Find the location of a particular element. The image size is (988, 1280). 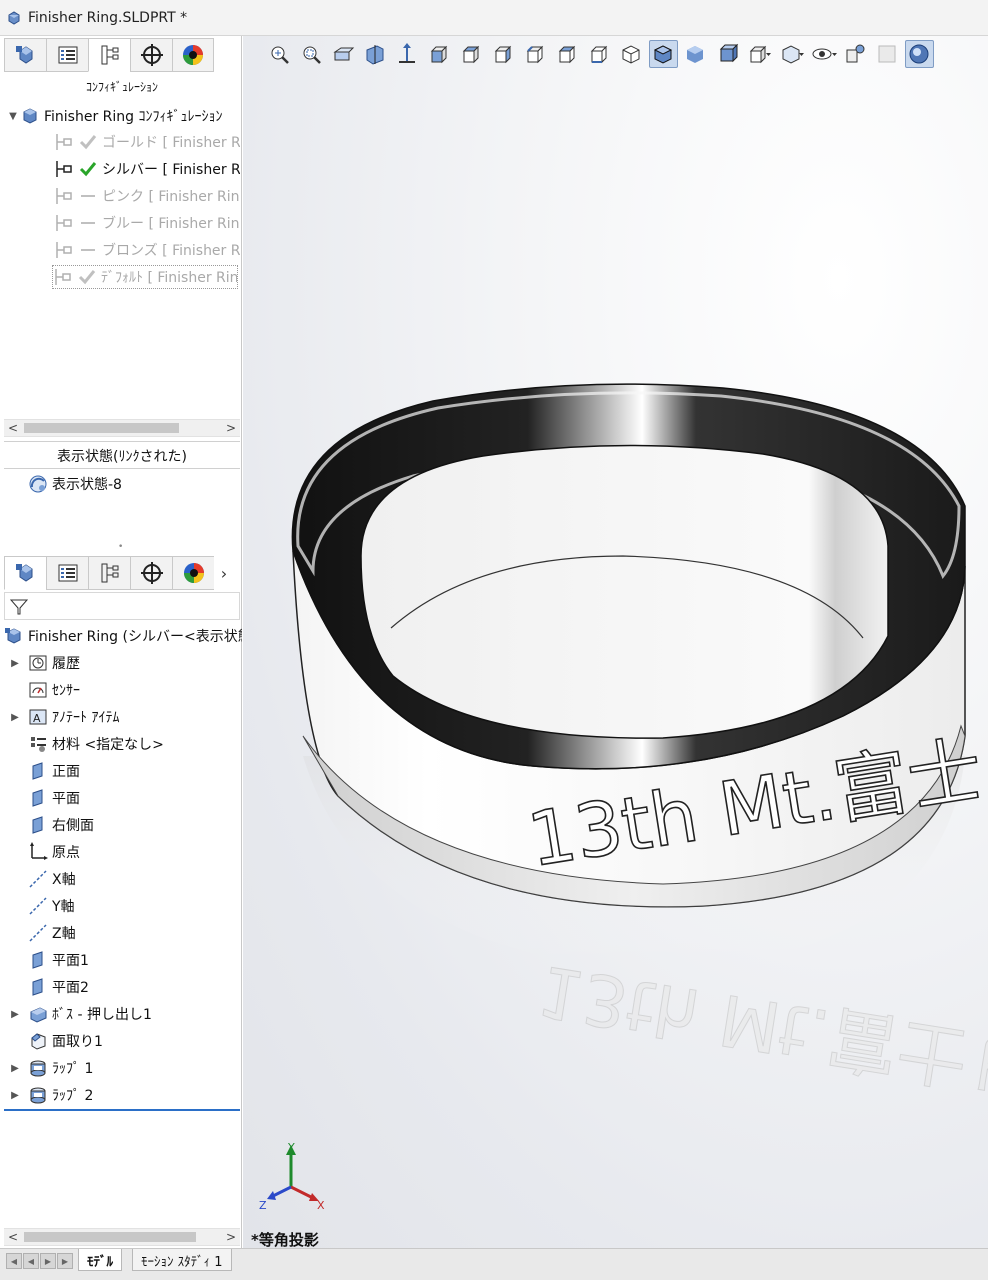

feature-tree-item-label: ﾎﾞｽ - 押し出し1 is located at coordinates (102, 1015).